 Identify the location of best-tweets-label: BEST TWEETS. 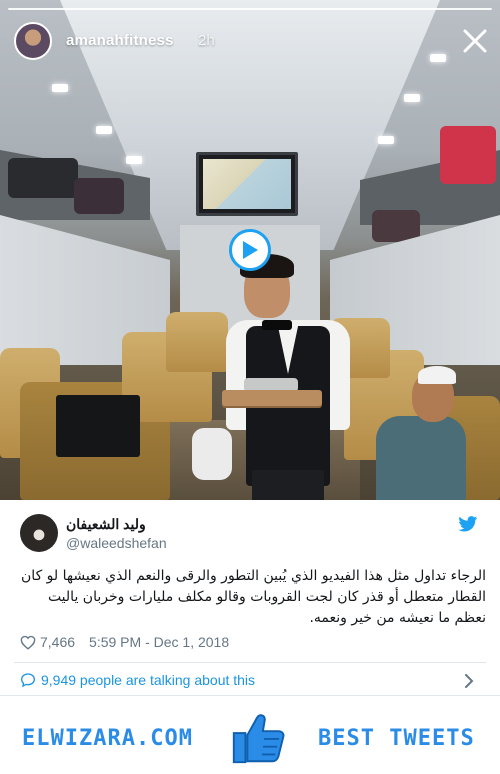
(396, 738).